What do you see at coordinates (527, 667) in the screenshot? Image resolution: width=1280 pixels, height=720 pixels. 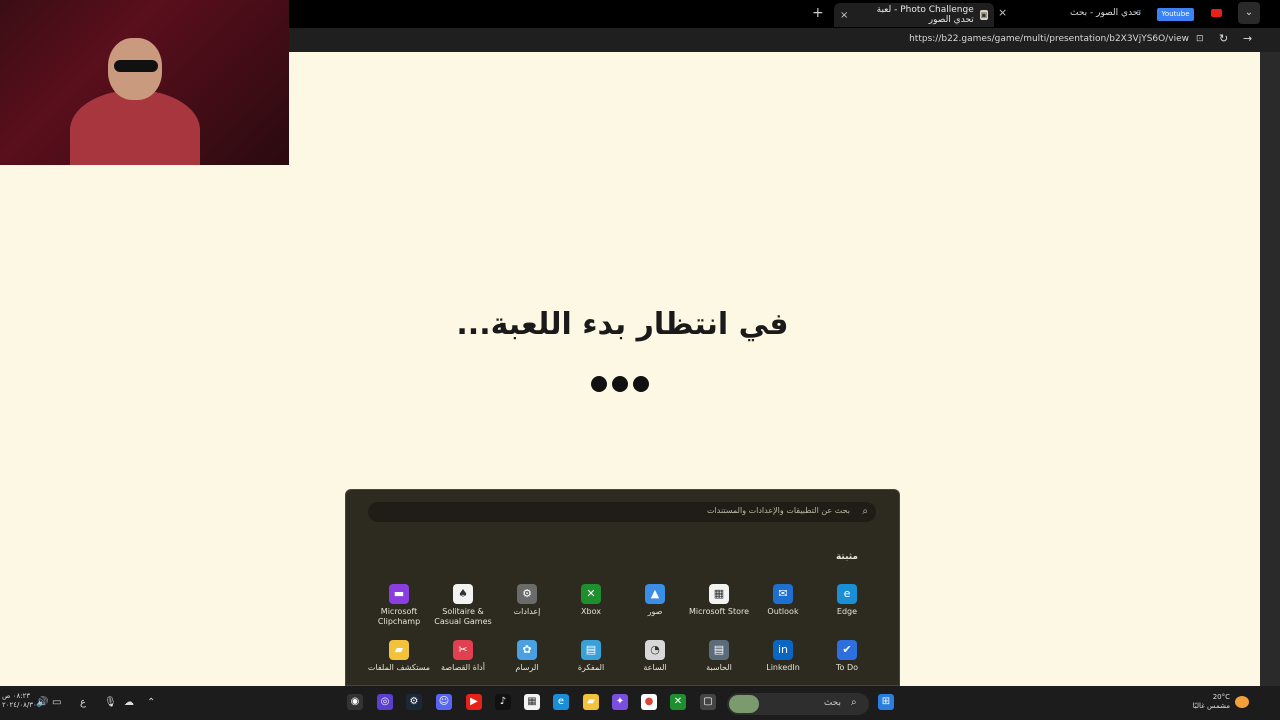 I see `start-app-label: الرسام` at bounding box center [527, 667].